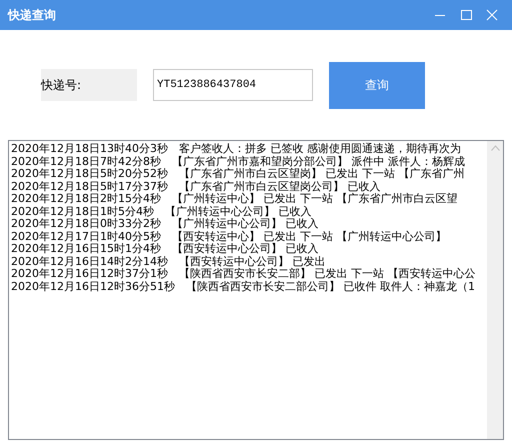  I want to click on log-line: 2020年12月18日5时20分52秒 【广东省广州市白云区望岗】 已发出 下一站 【广东省广州, so click(237, 174).